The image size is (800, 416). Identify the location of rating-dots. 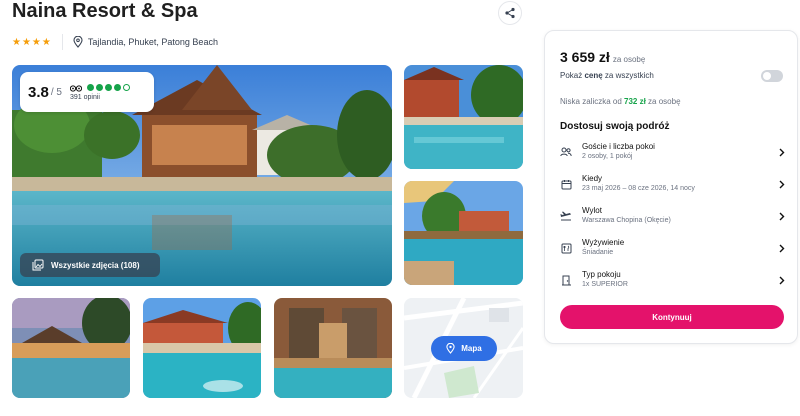
(99, 88).